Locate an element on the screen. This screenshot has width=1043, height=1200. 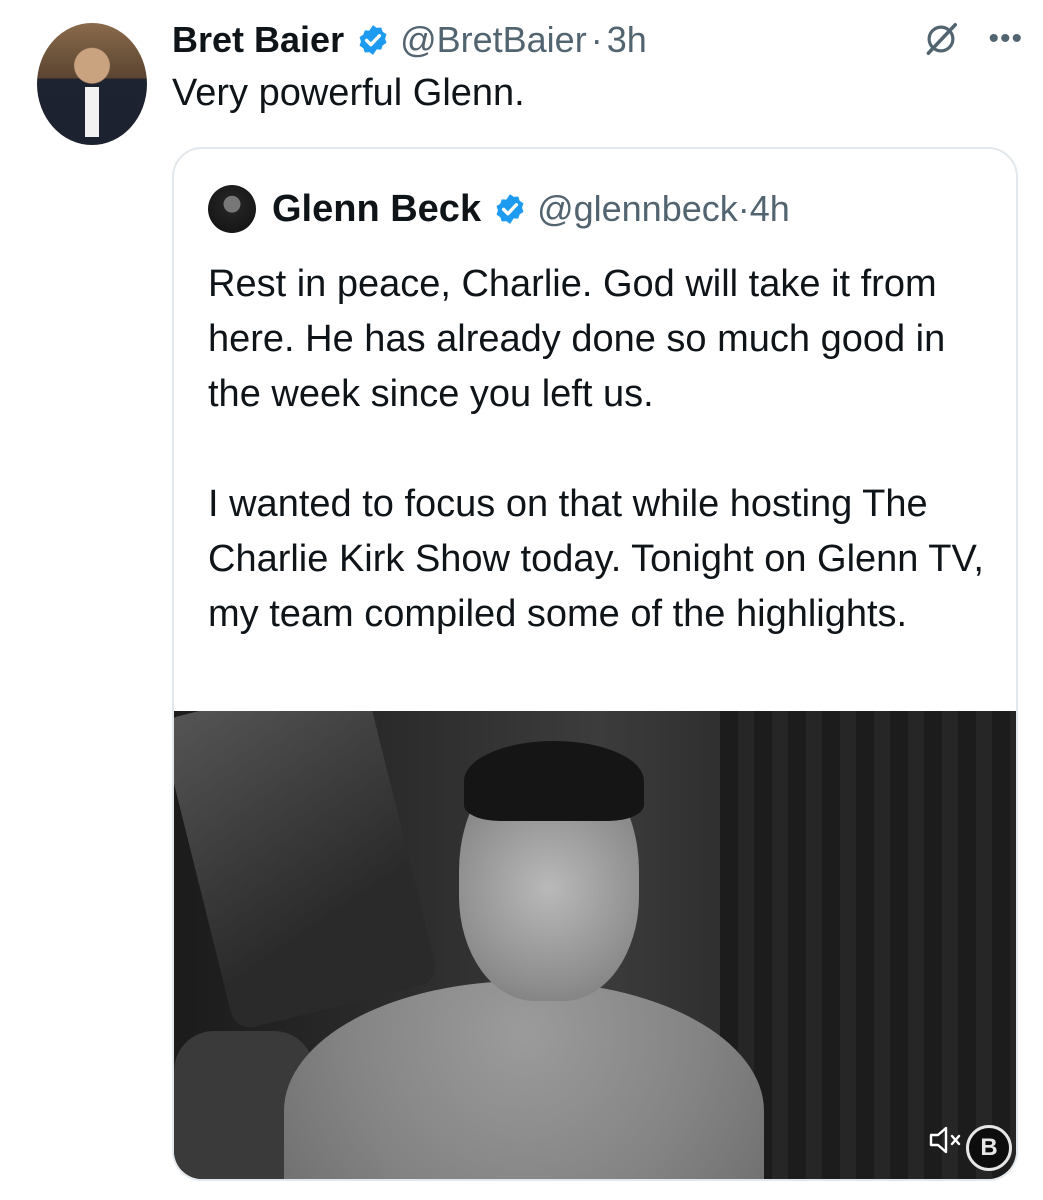
author-name: Bret Baier is located at coordinates (258, 40).